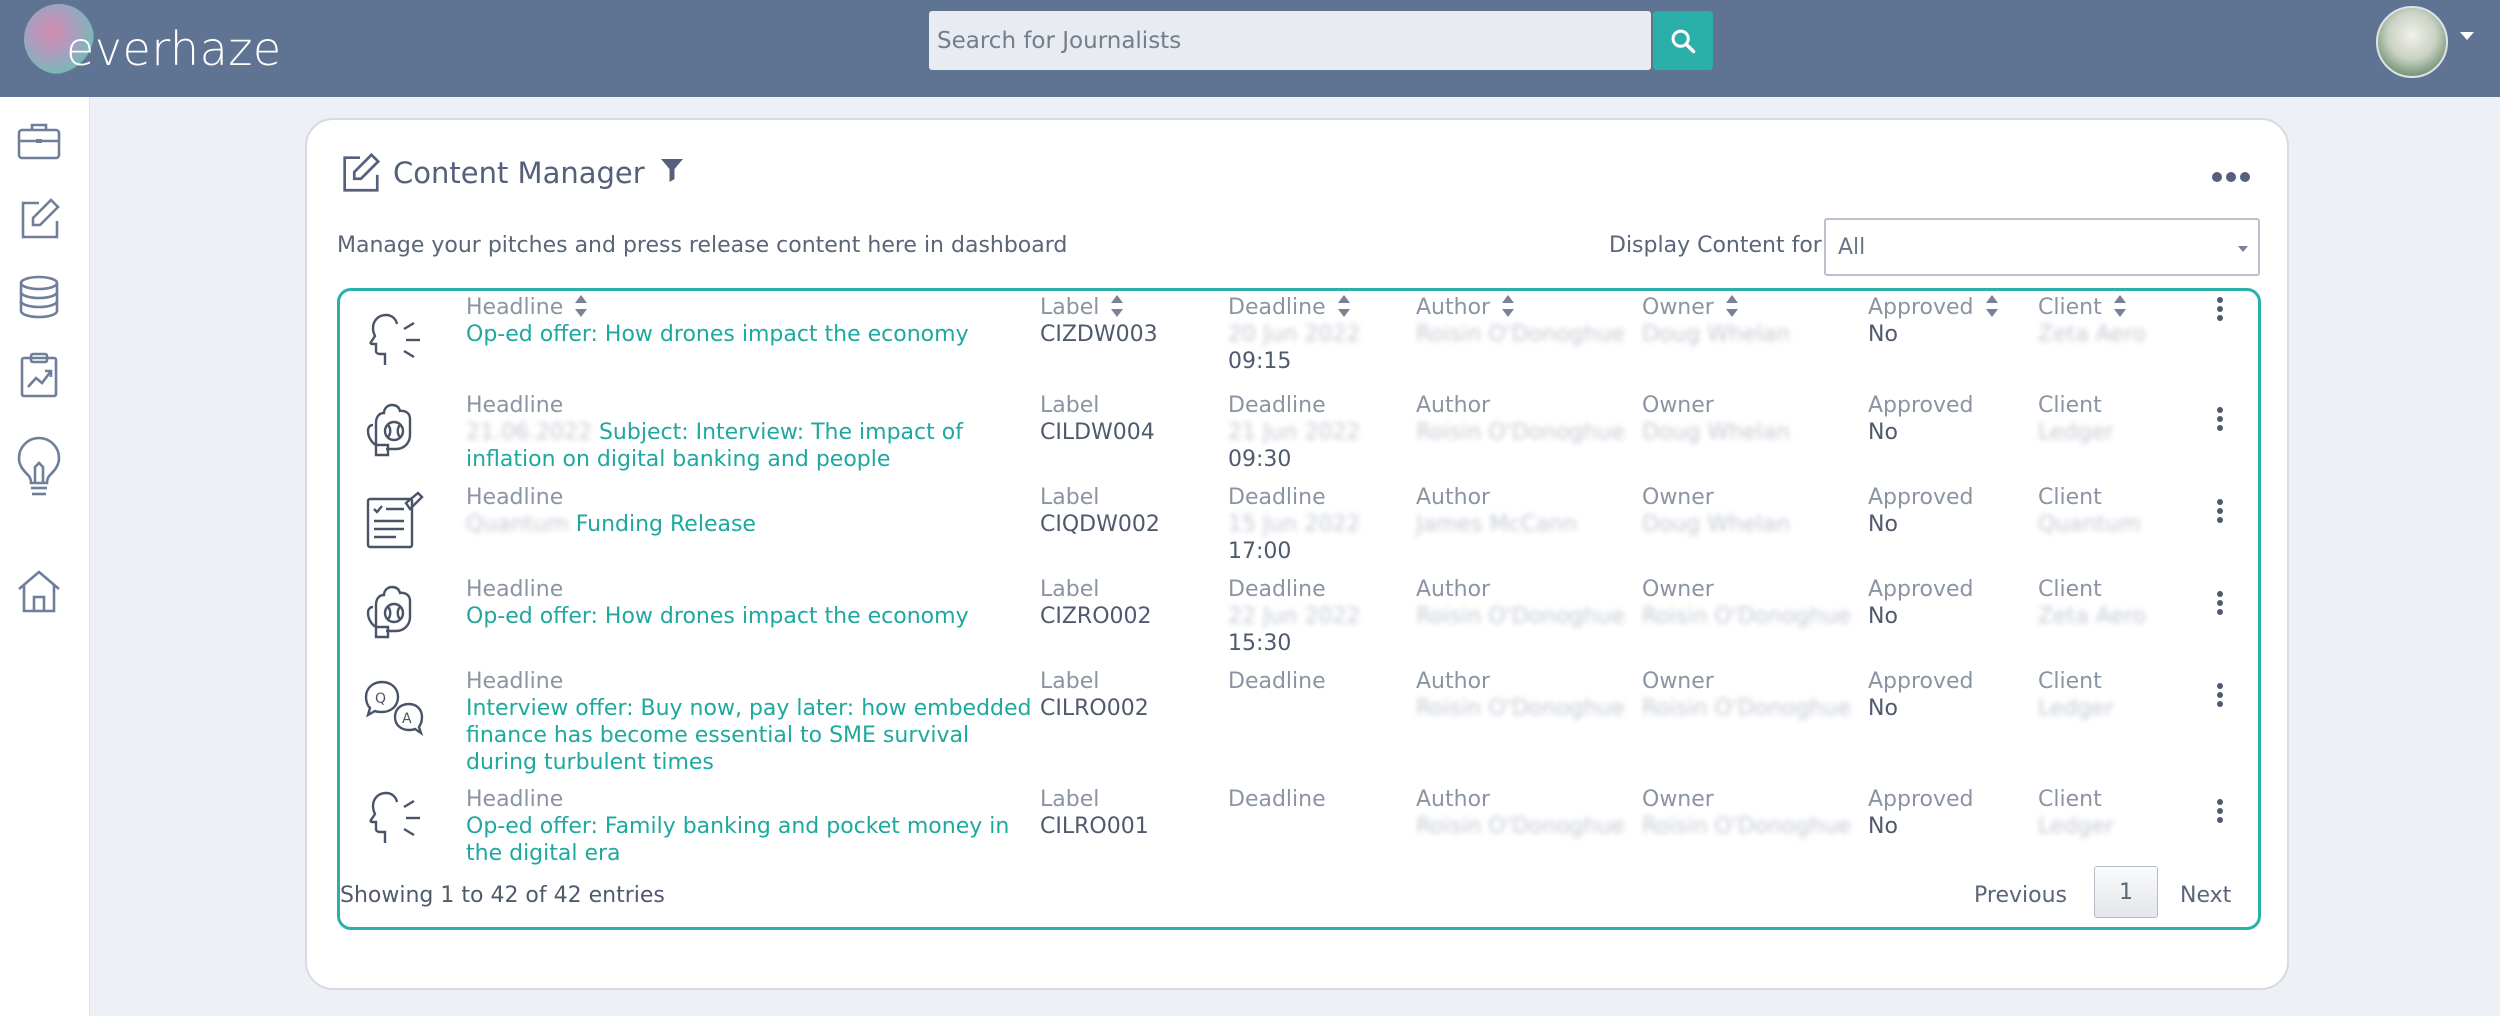 This screenshot has height=1016, width=2500. What do you see at coordinates (1943, 308) in the screenshot?
I see `column-header-approved: Approved` at bounding box center [1943, 308].